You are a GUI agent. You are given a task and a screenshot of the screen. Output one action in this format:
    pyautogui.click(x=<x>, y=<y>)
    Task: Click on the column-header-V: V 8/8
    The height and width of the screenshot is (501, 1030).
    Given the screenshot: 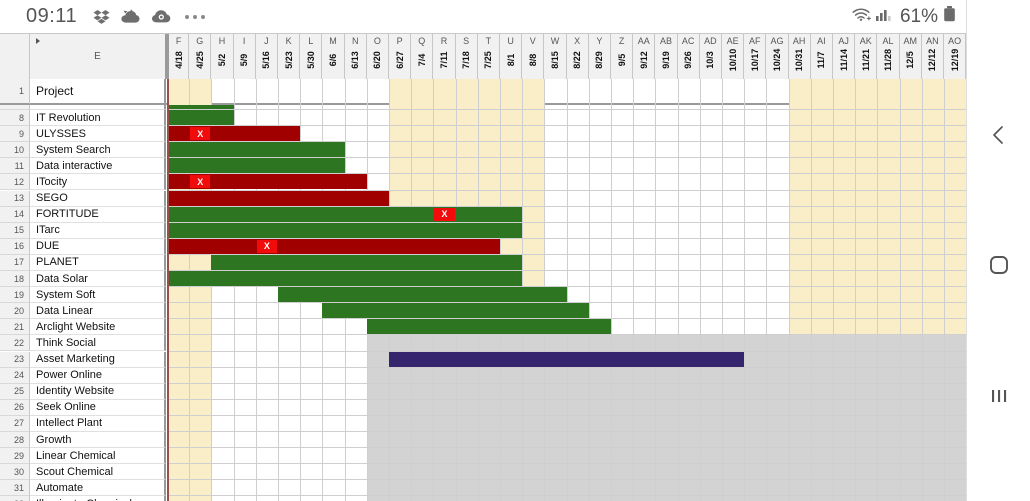 What is the action you would take?
    pyautogui.click(x=533, y=56)
    